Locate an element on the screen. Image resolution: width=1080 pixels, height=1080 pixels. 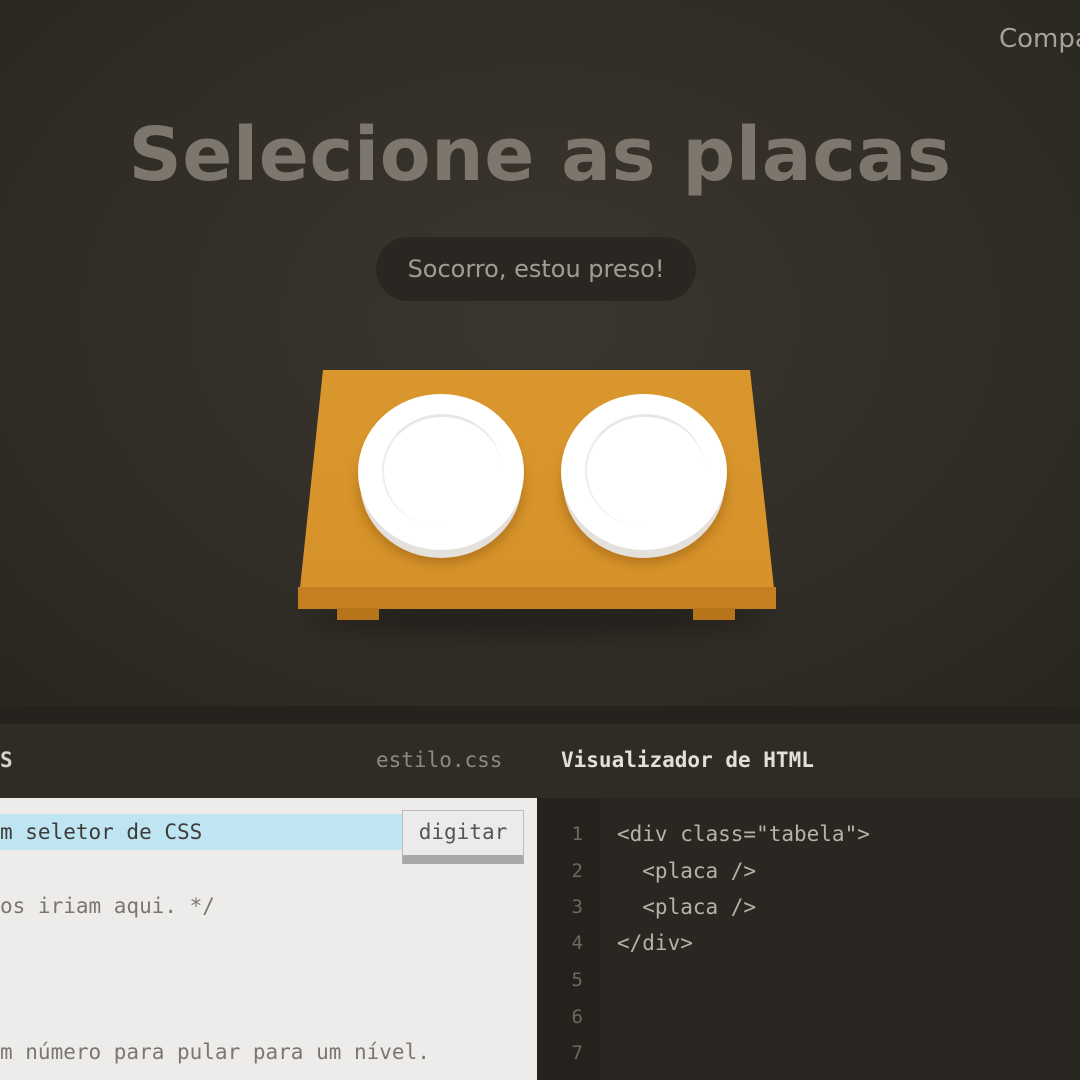
editor-header is located at coordinates (540, 761).